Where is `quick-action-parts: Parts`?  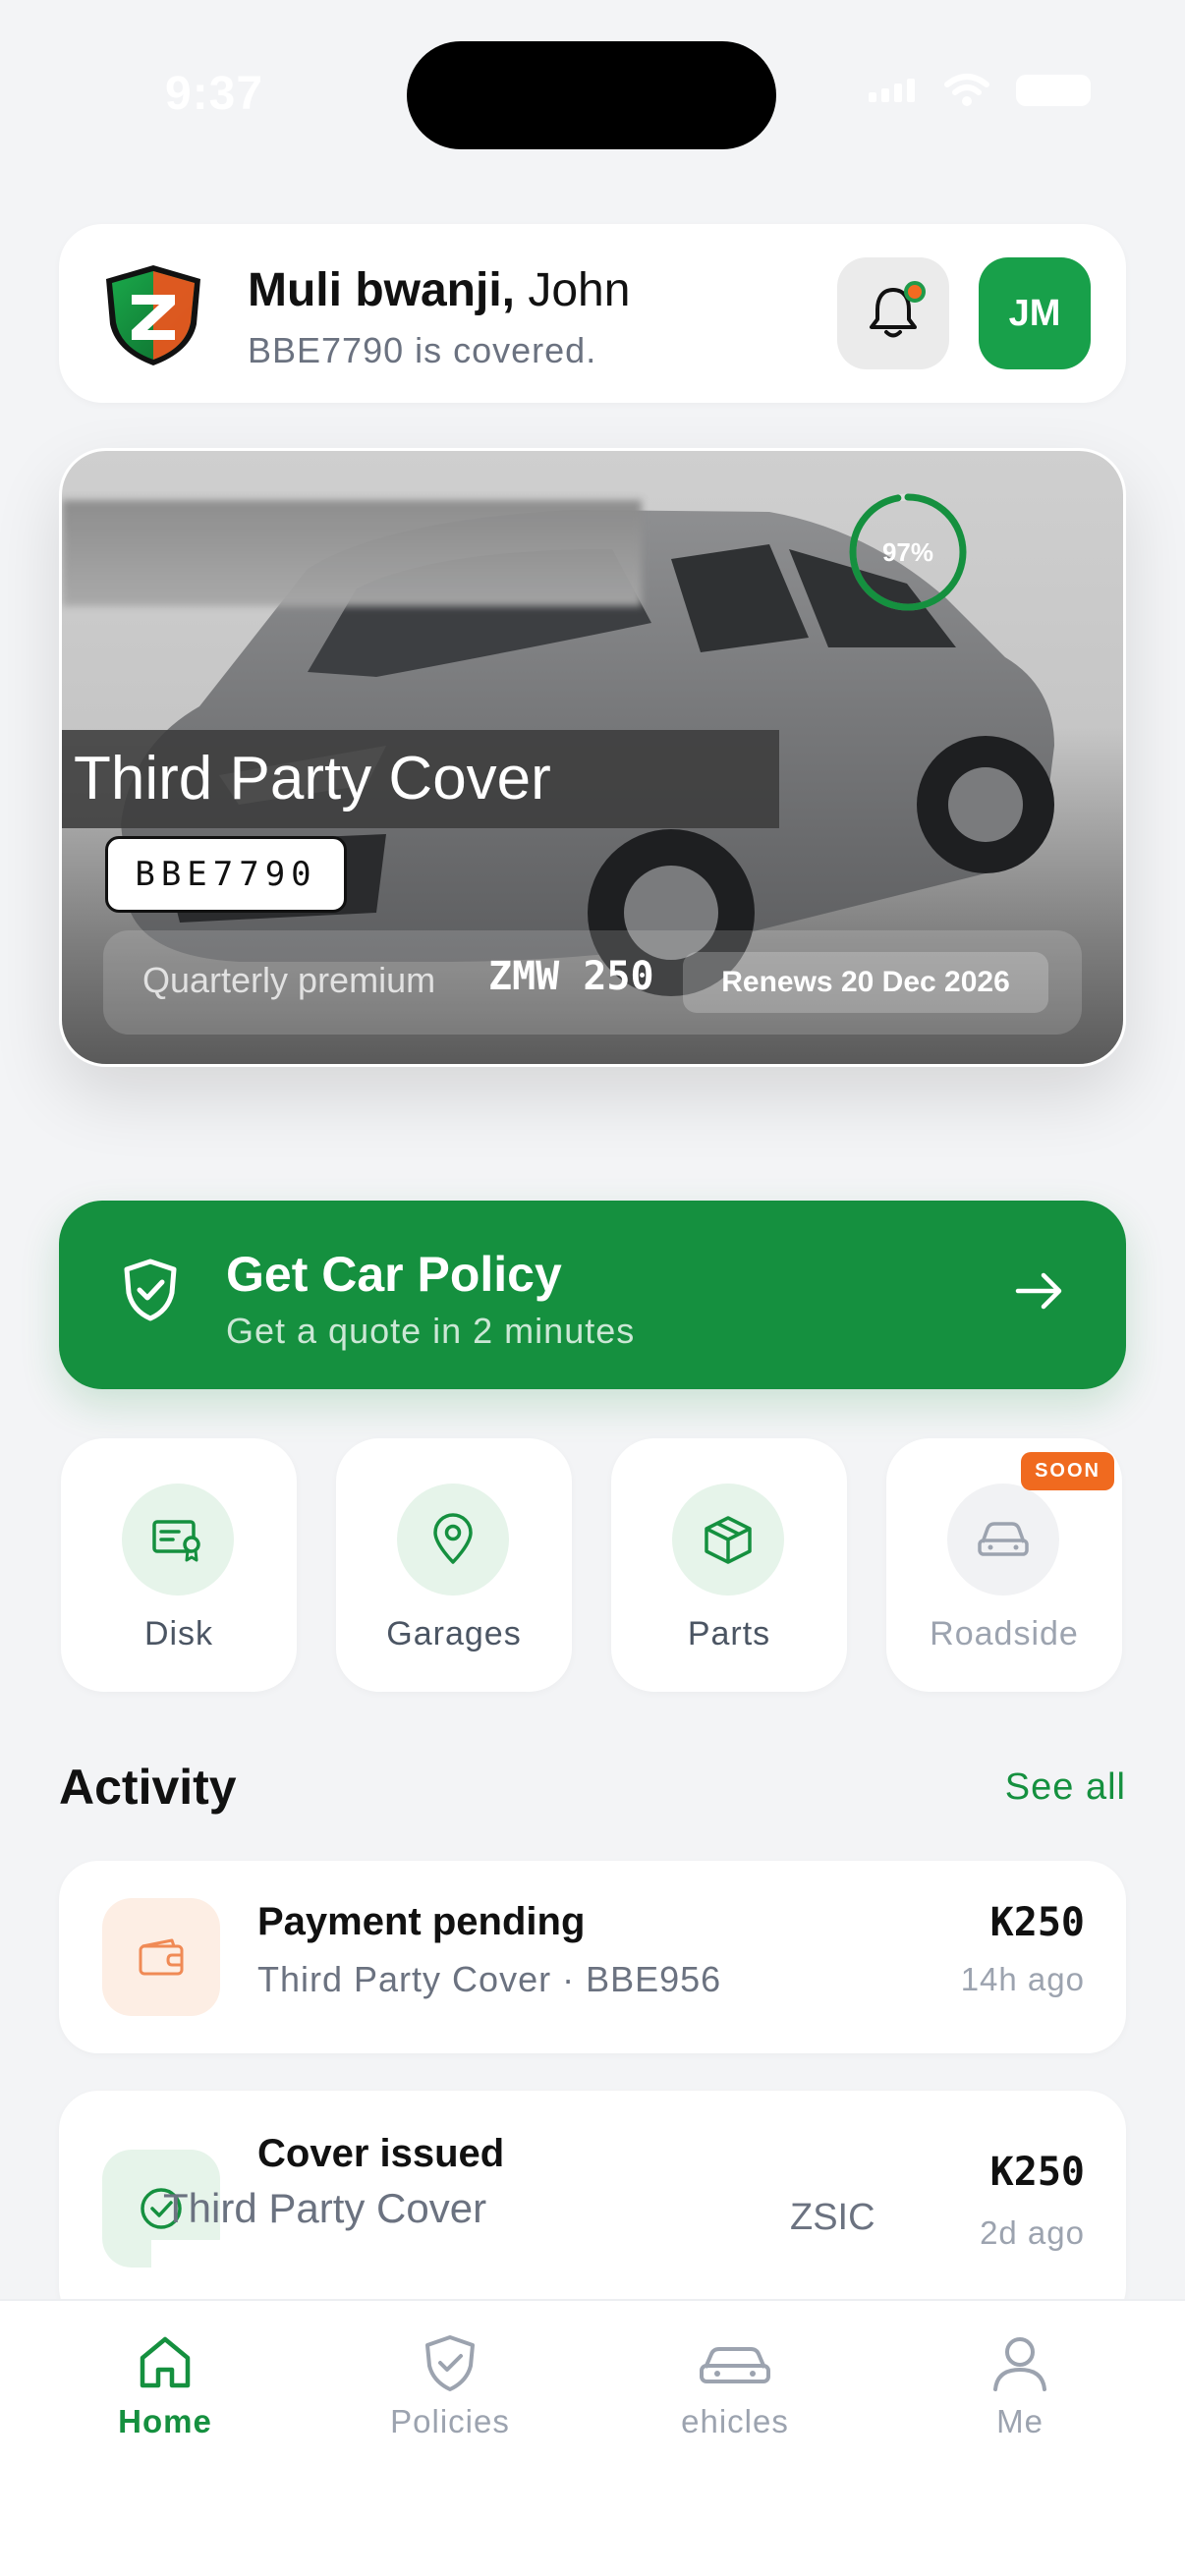
quick-action-parts: Parts is located at coordinates (729, 1565).